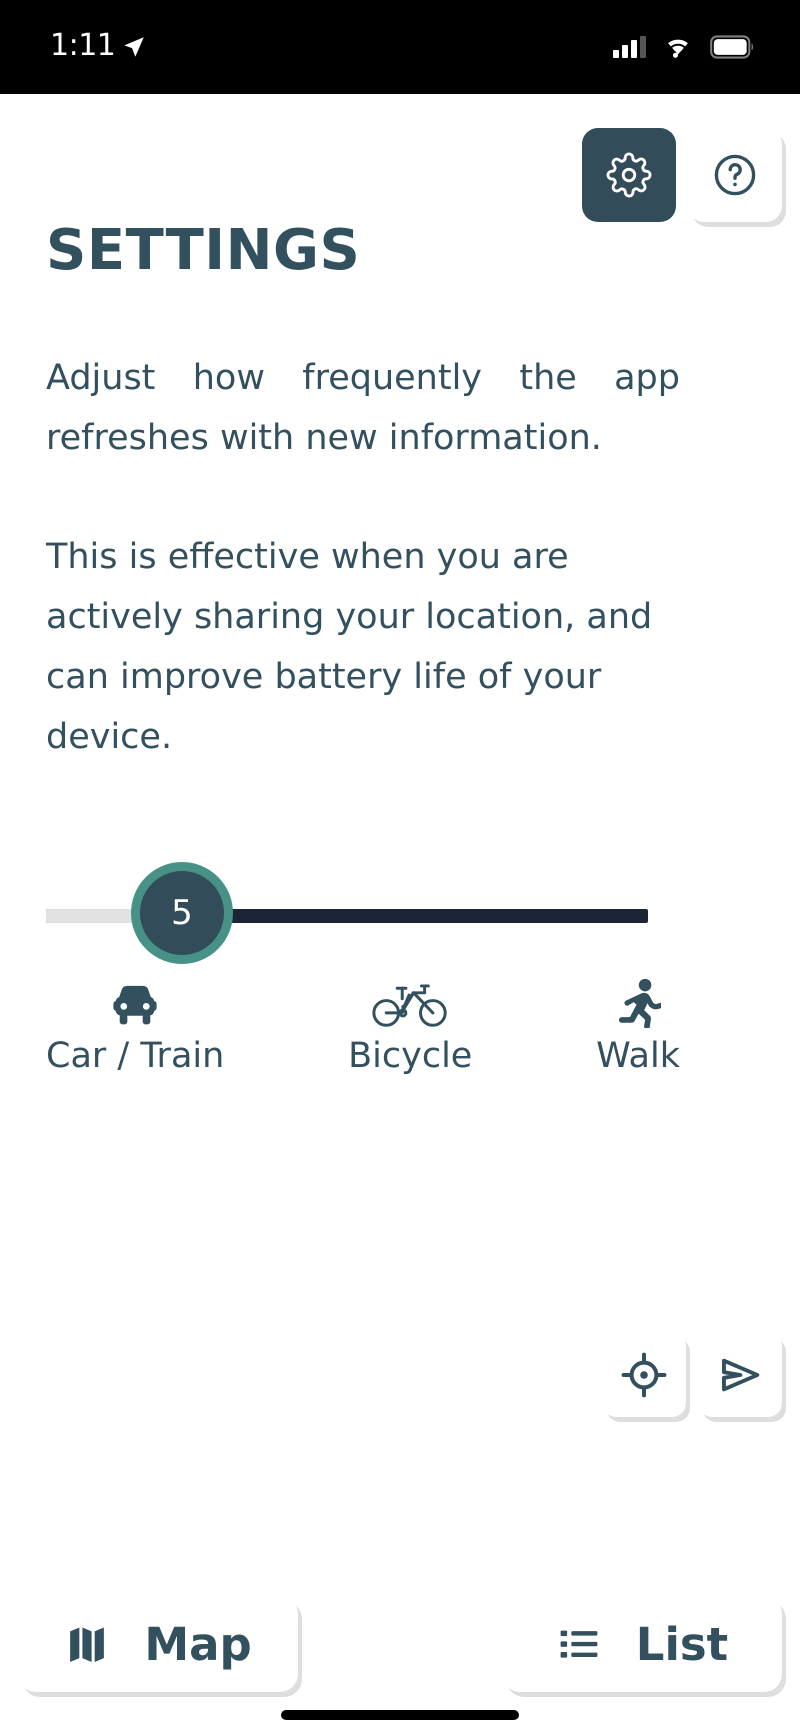 This screenshot has height=1732, width=800. I want to click on floating-action-buttons, so click(692, 1375).